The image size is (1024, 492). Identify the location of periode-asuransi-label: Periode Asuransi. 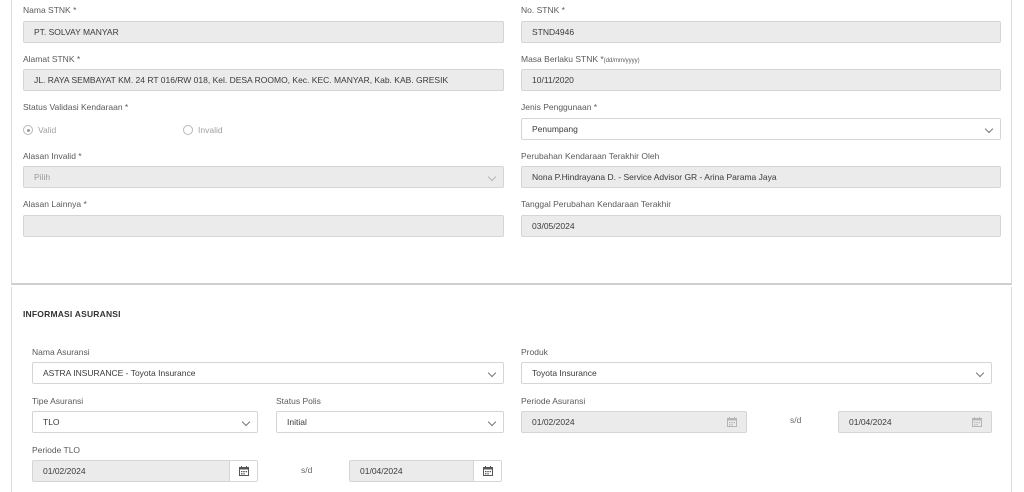
(553, 401).